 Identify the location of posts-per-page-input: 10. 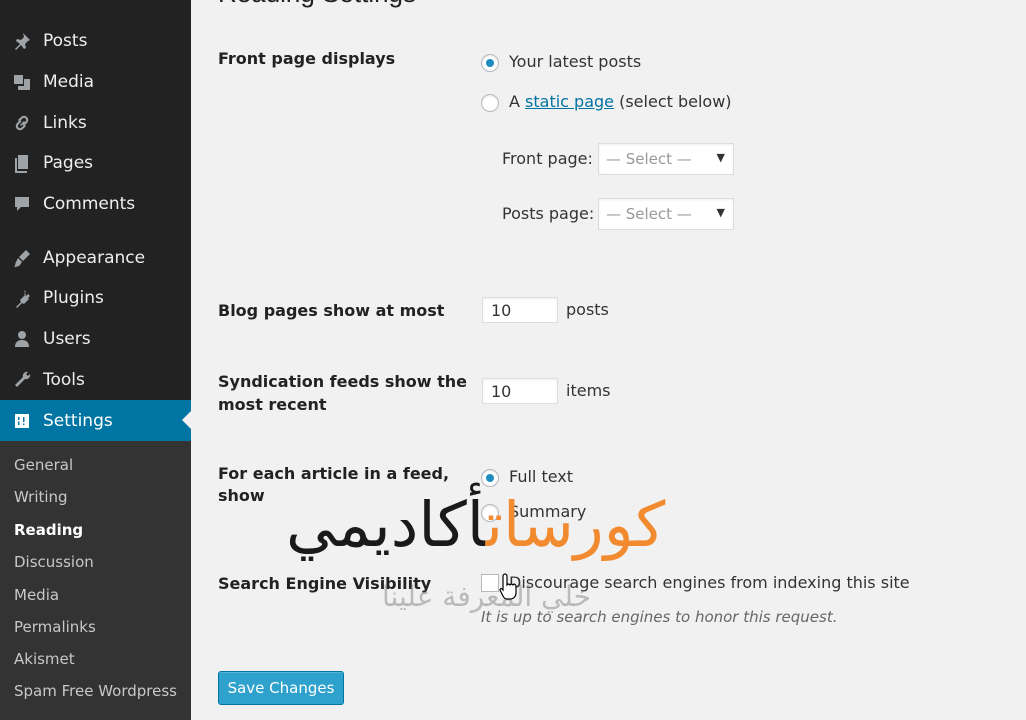
(520, 310).